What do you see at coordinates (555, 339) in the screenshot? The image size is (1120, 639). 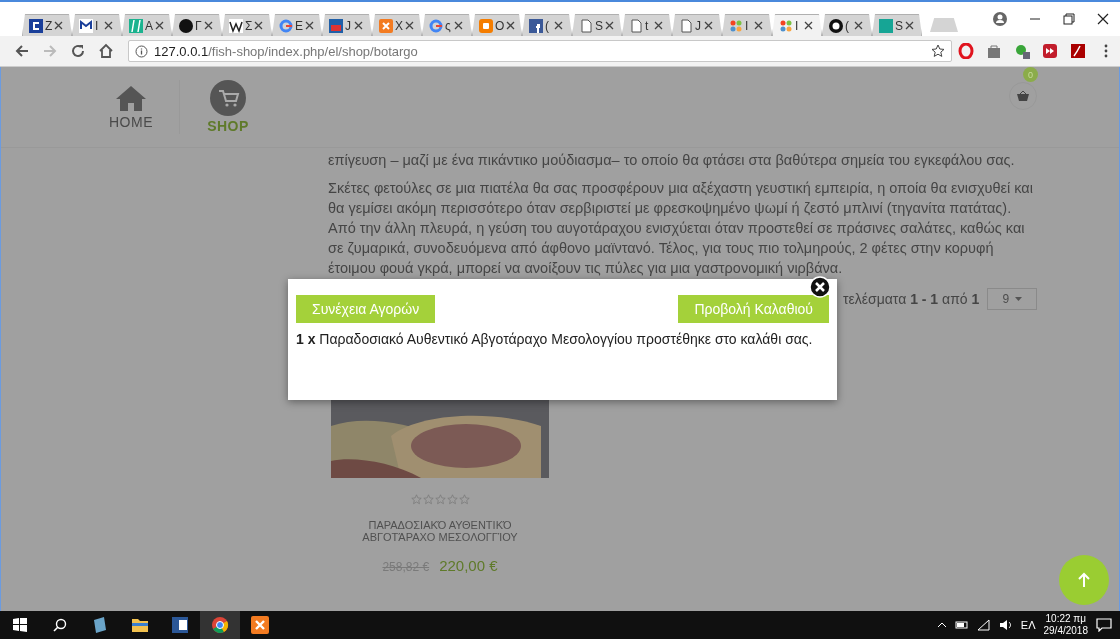 I see `dialog-message: 1 x Παραδοσιακό Αυθεντικό Αβγοτάραχο Μεσολογγίου προστέθηκε στο καλάθι σας.` at bounding box center [555, 339].